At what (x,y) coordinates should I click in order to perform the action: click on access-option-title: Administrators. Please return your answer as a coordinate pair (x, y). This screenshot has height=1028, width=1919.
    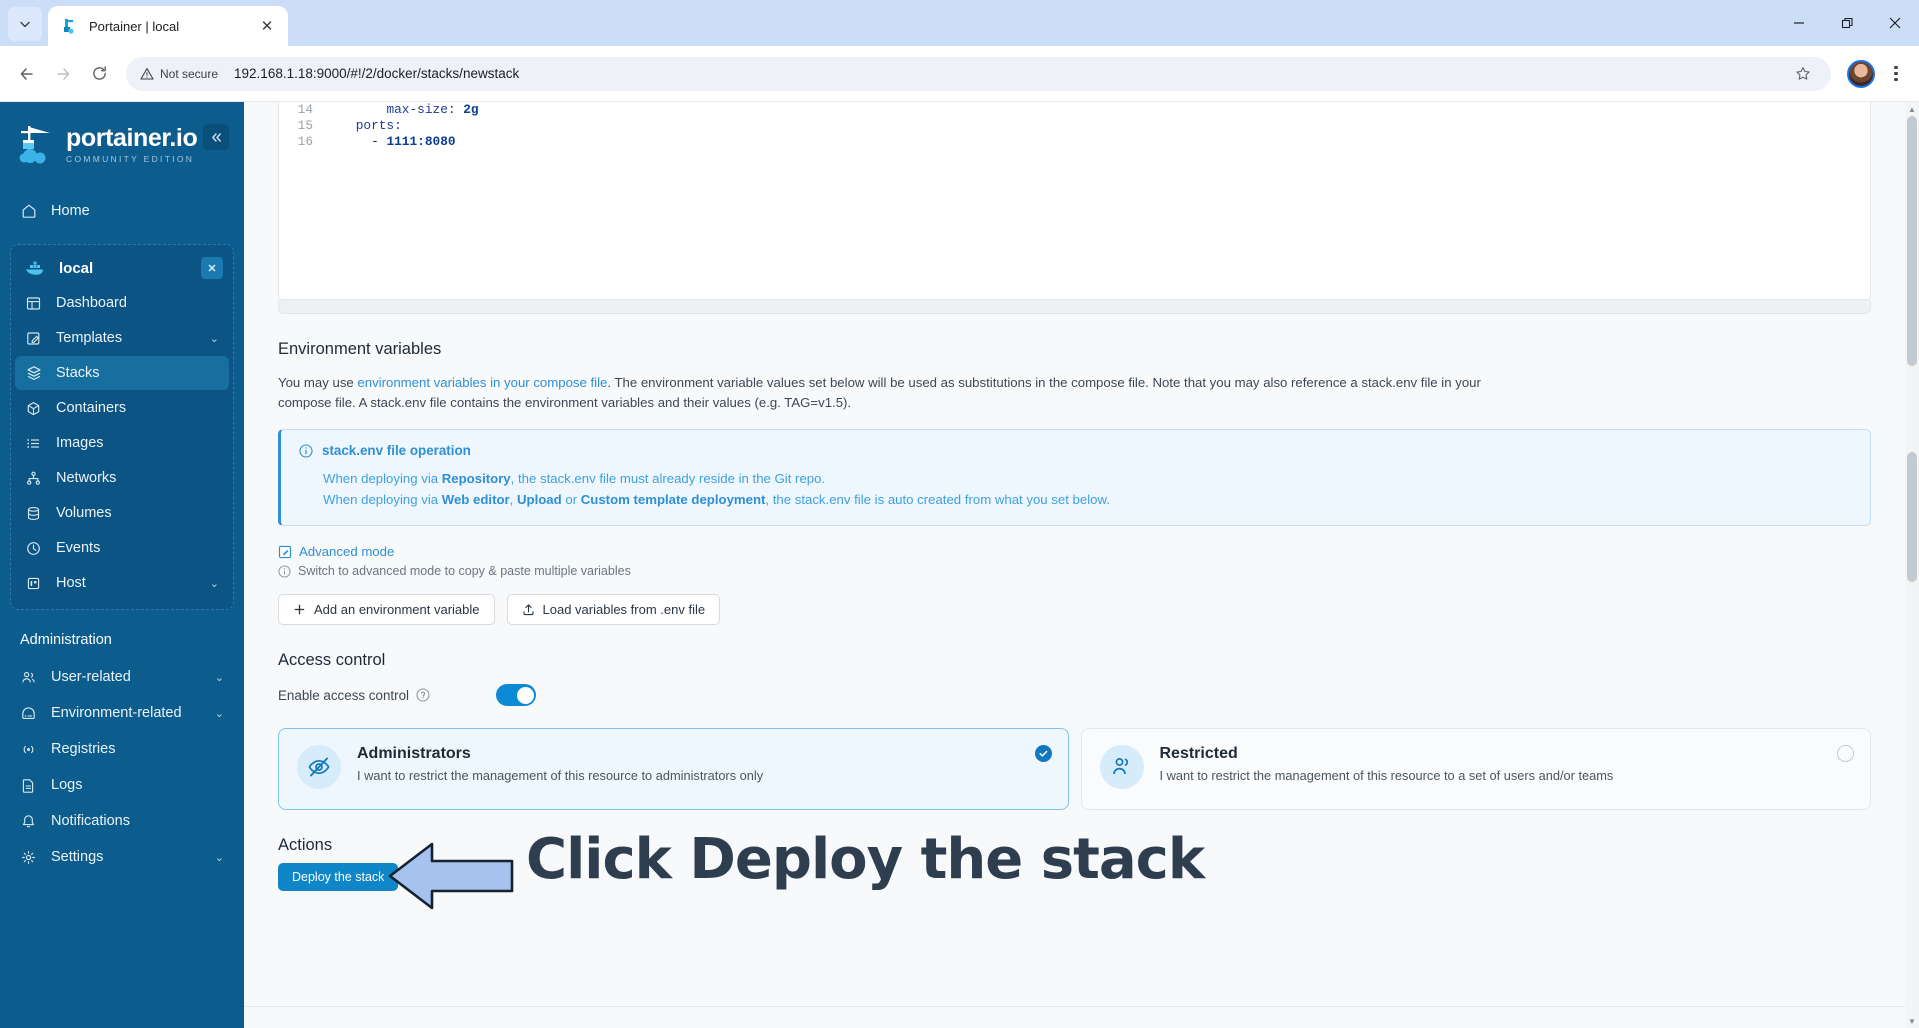
    Looking at the image, I should click on (414, 753).